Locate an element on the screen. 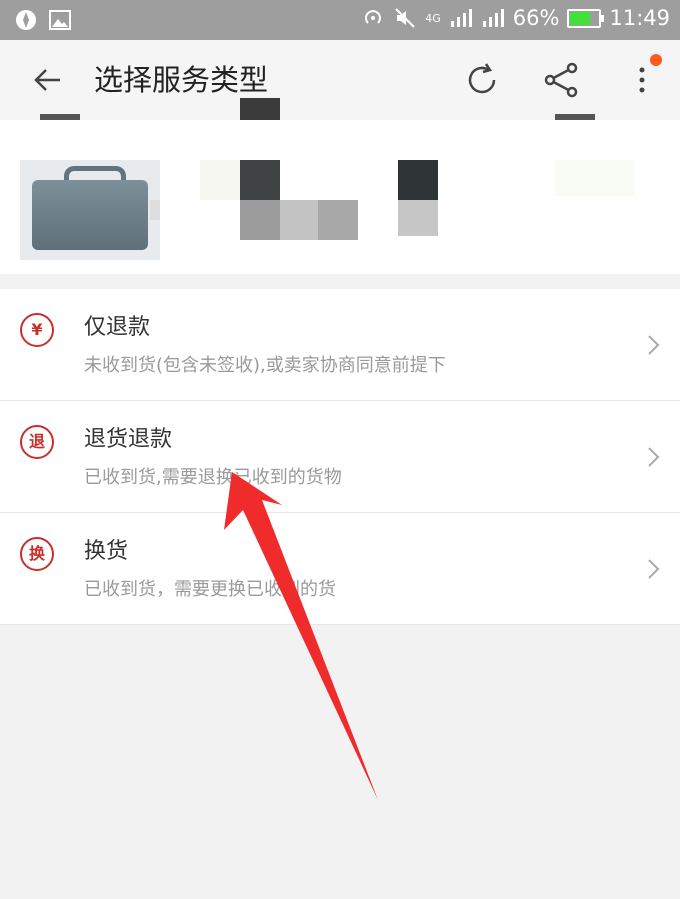 The image size is (680, 899). battery-percent: 66% is located at coordinates (536, 18).